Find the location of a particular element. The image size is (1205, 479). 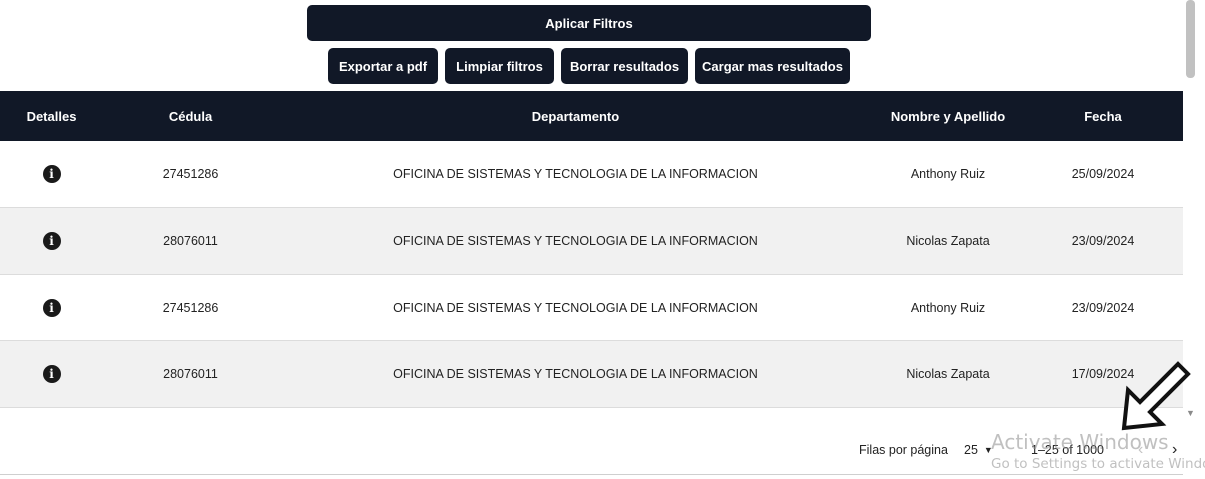

apply-filters-button: Aplicar Filtros is located at coordinates (589, 23).